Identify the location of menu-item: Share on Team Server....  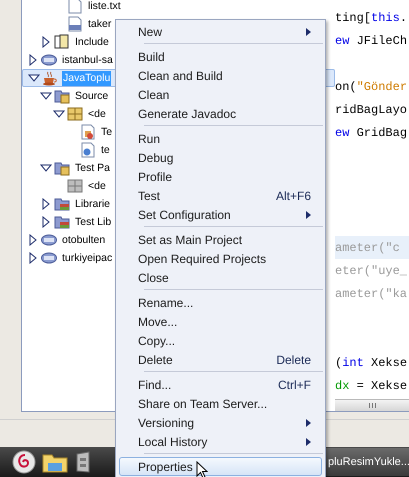
(220, 403).